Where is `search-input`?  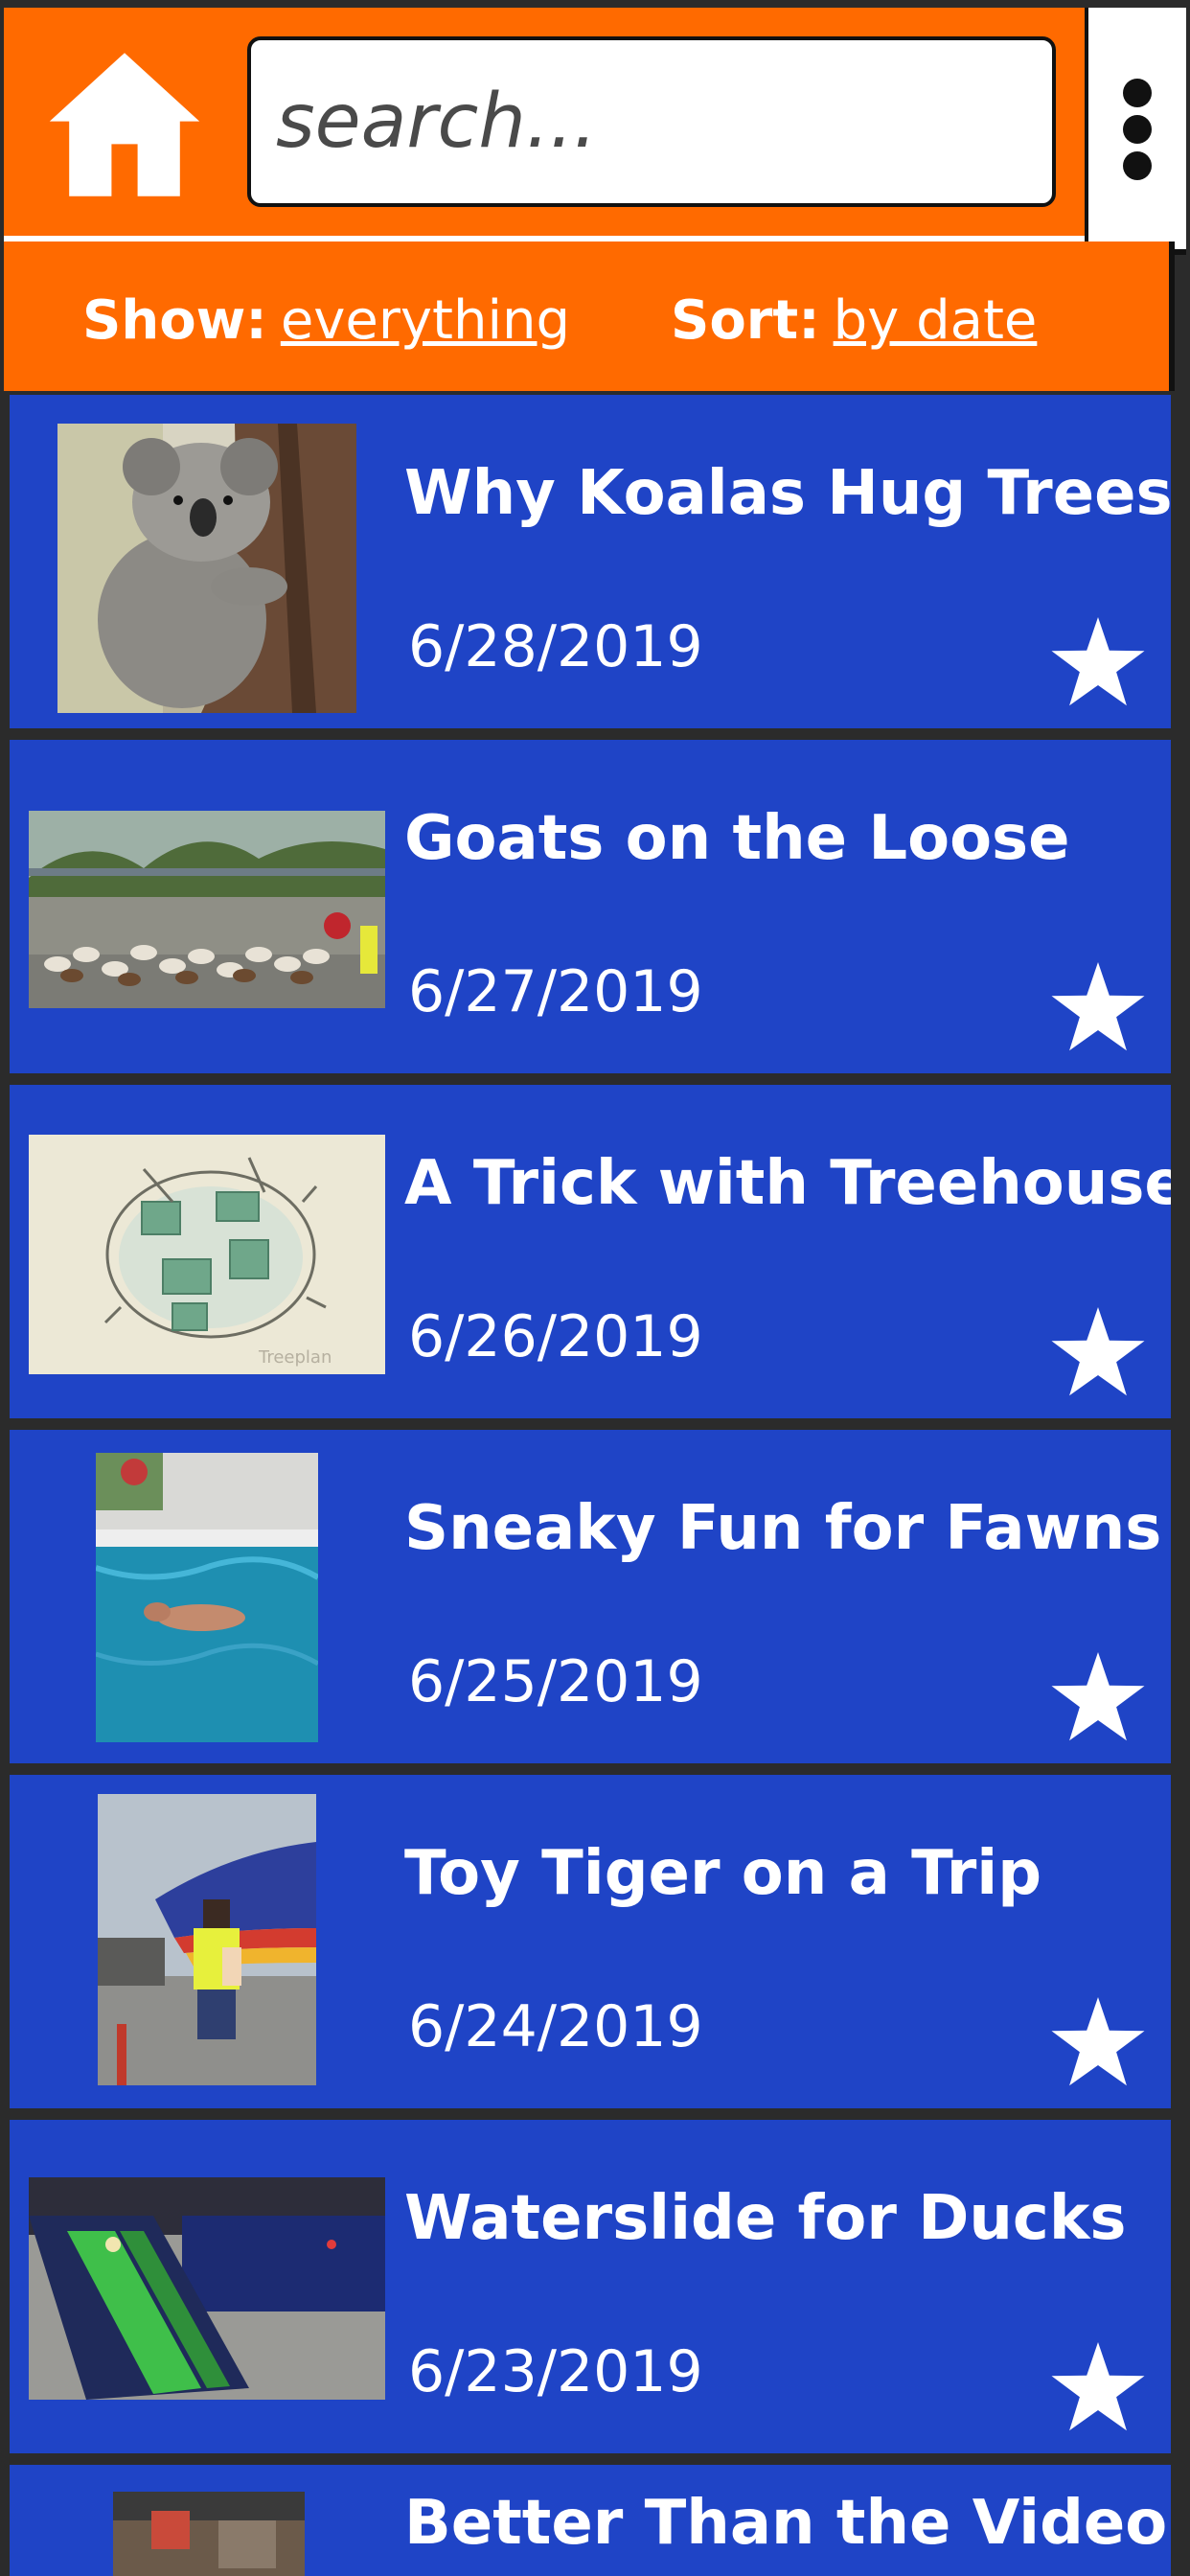 search-input is located at coordinates (652, 122).